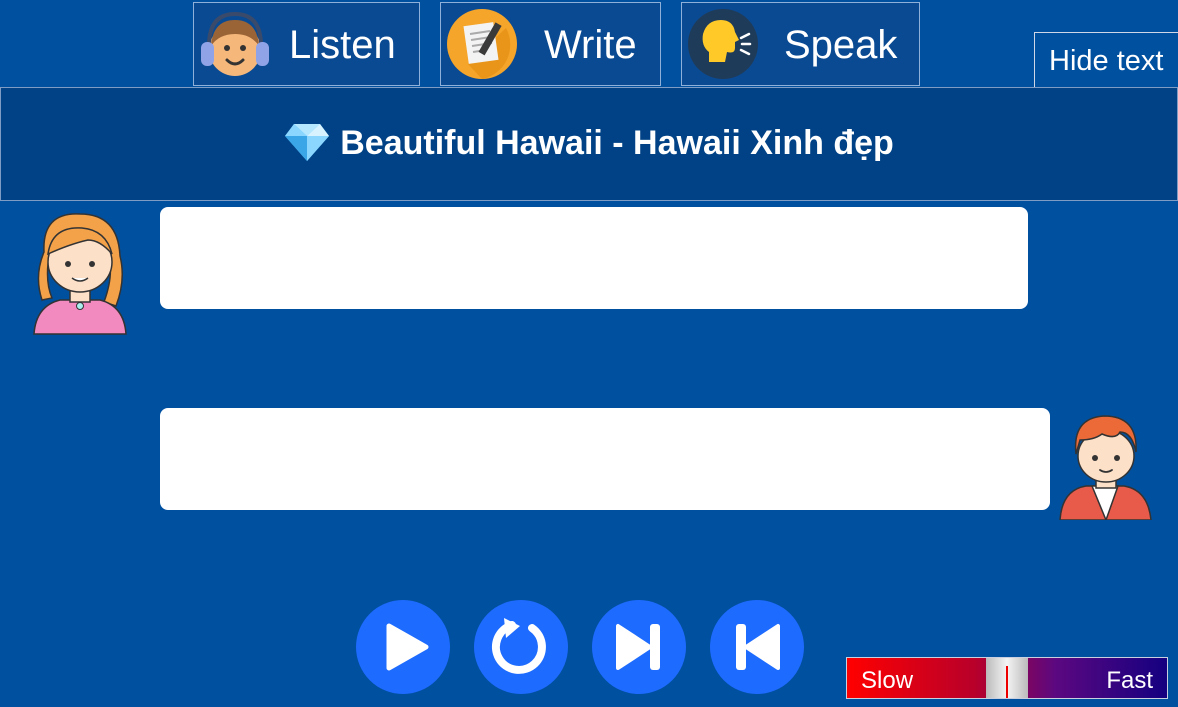  I want to click on previous-button, so click(757, 647).